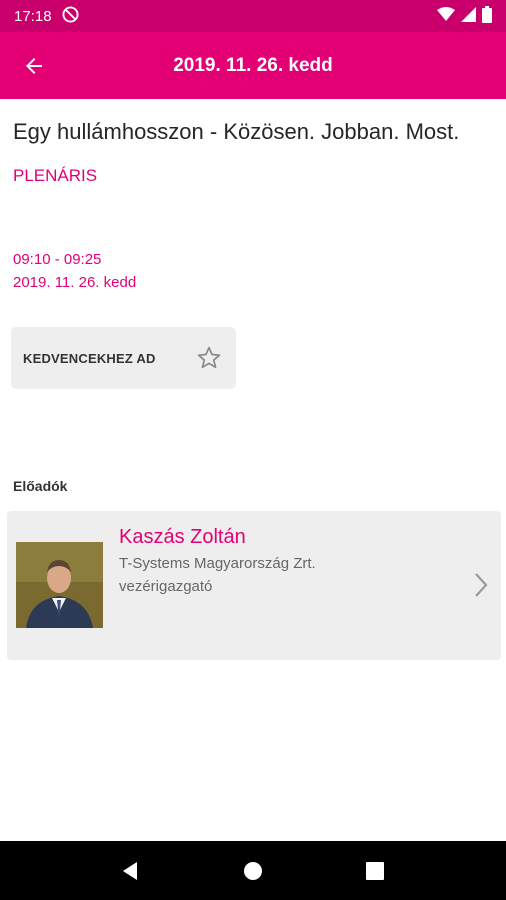 This screenshot has width=506, height=900. I want to click on no-disturb-icon, so click(70, 16).